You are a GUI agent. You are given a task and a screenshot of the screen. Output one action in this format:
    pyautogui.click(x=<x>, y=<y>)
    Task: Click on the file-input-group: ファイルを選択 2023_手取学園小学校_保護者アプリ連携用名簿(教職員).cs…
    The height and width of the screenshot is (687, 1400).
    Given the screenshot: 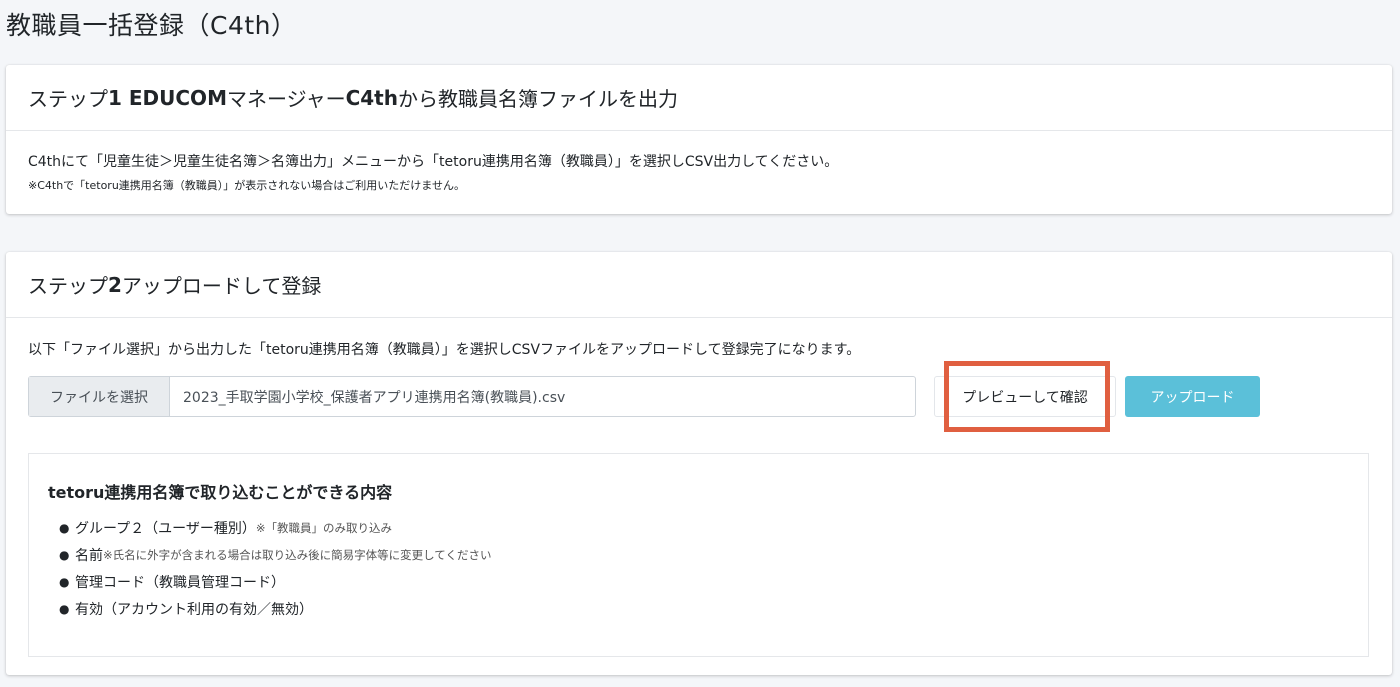 What is the action you would take?
    pyautogui.click(x=472, y=396)
    